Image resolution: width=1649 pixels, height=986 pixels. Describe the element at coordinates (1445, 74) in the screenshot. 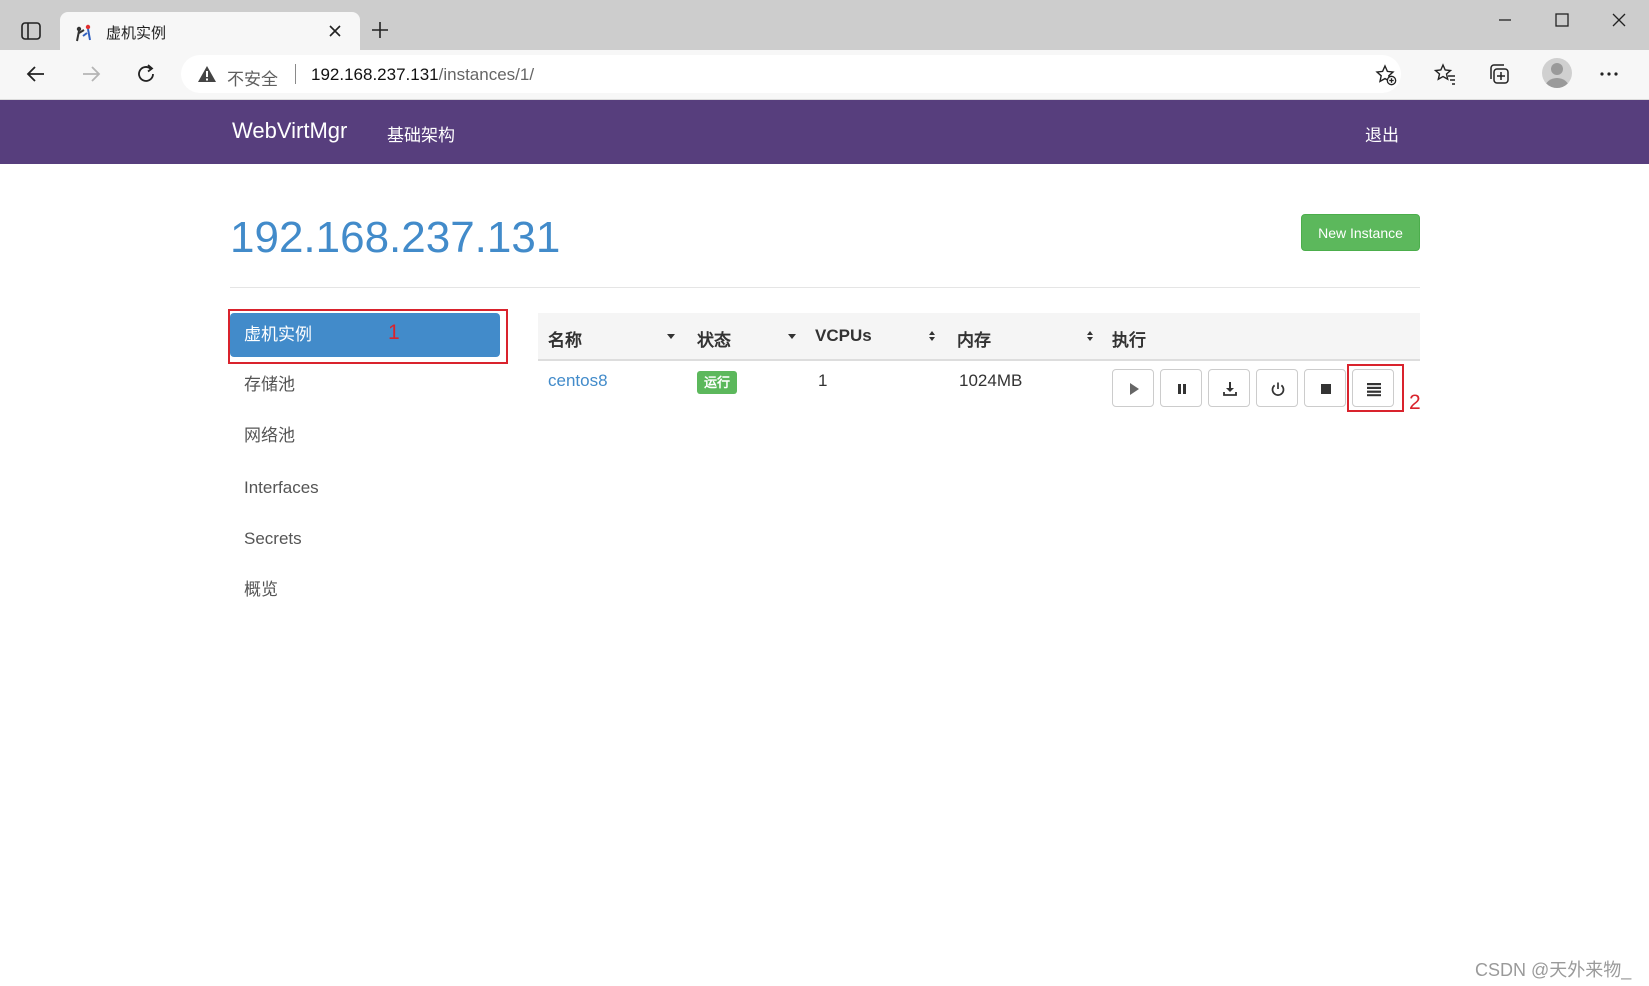

I see `favorites-icon` at that location.